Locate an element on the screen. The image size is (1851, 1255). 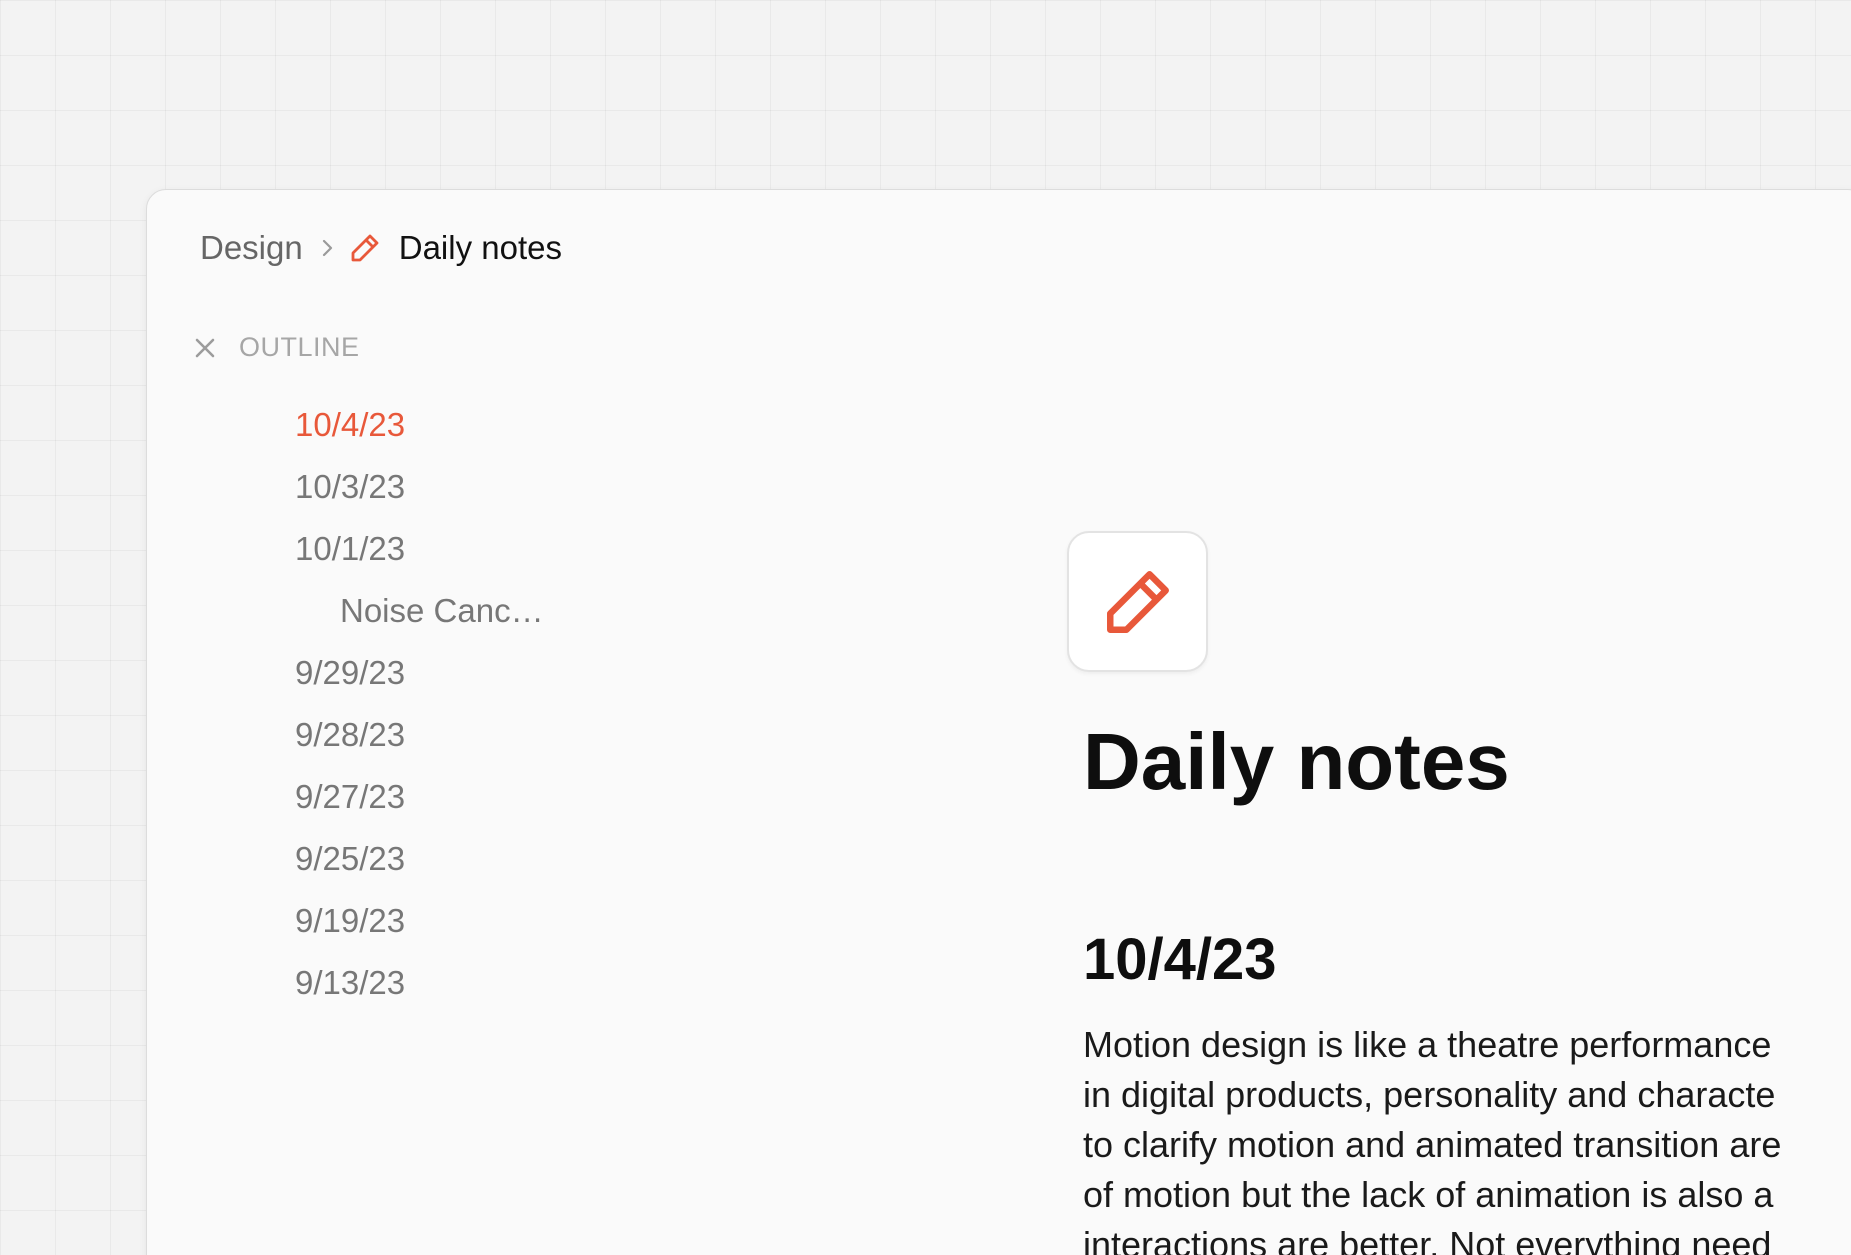
outline-item-9-28-23: 9/28/23 is located at coordinates (419, 735).